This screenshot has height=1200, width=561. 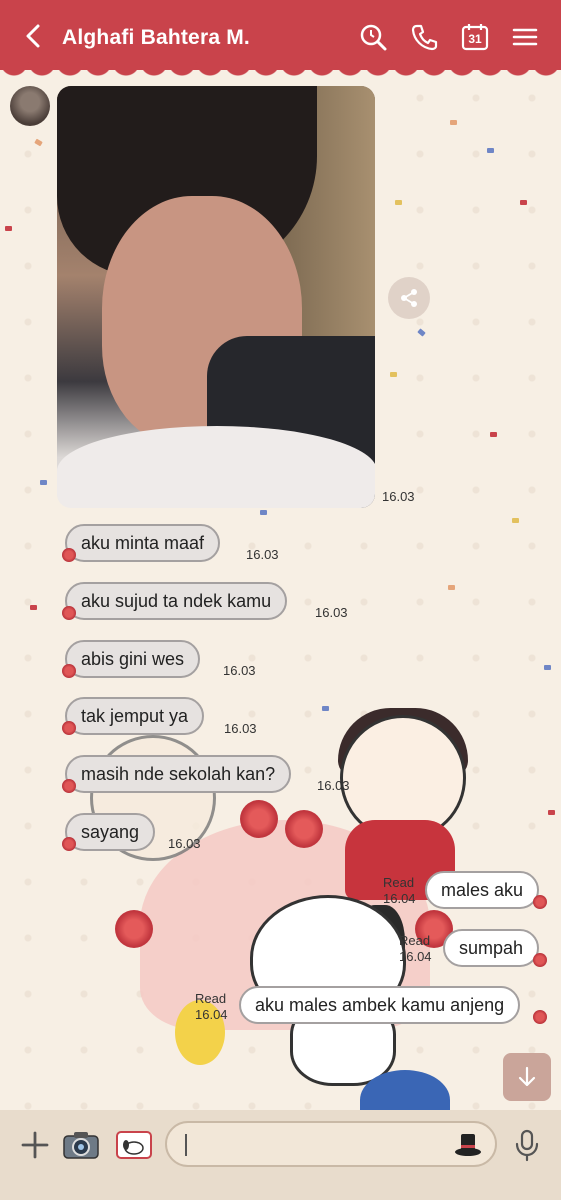 I want to click on chat-title: Alghafi Bahtera M., so click(x=156, y=38).